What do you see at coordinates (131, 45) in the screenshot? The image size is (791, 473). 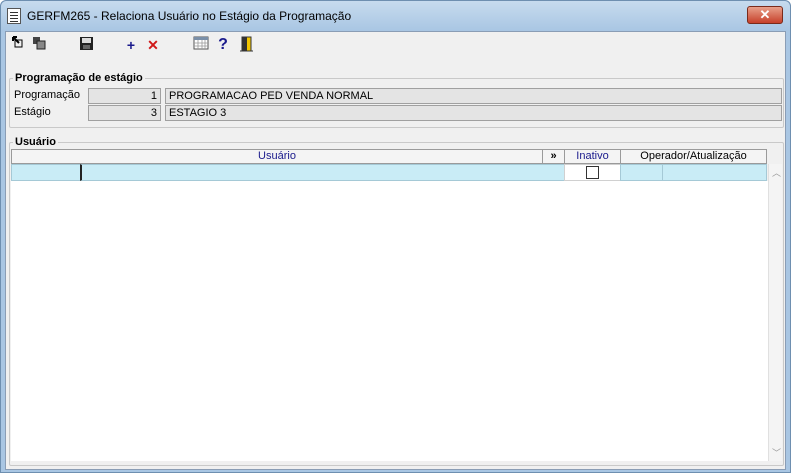 I see `add-icon: +` at bounding box center [131, 45].